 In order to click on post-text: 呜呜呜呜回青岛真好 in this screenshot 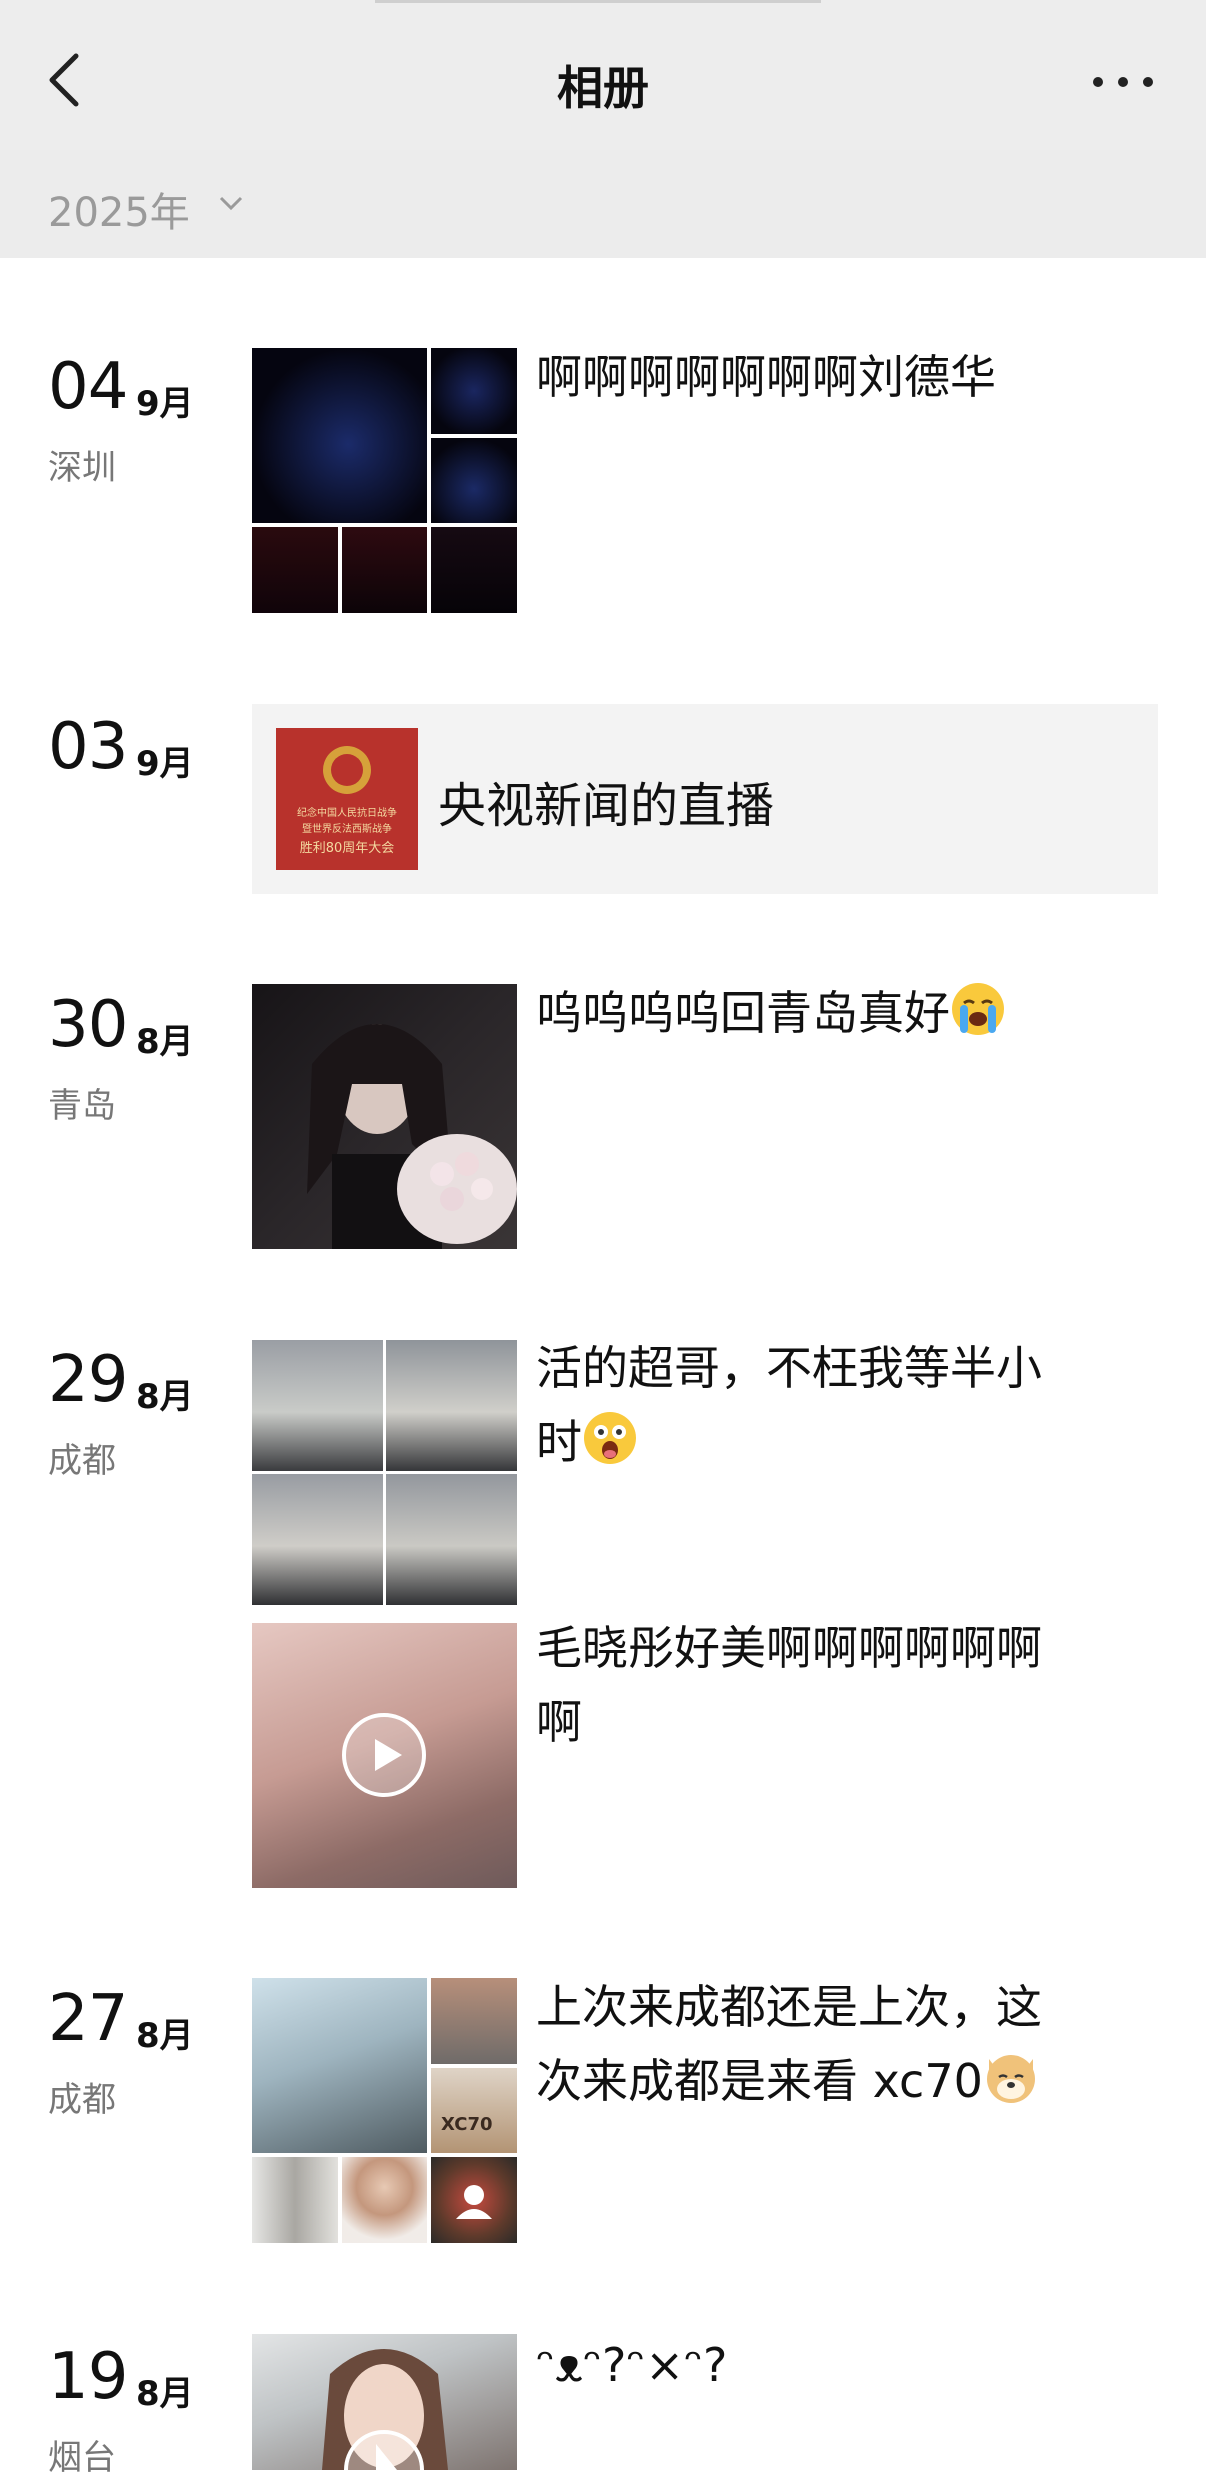, I will do `click(816, 1013)`.